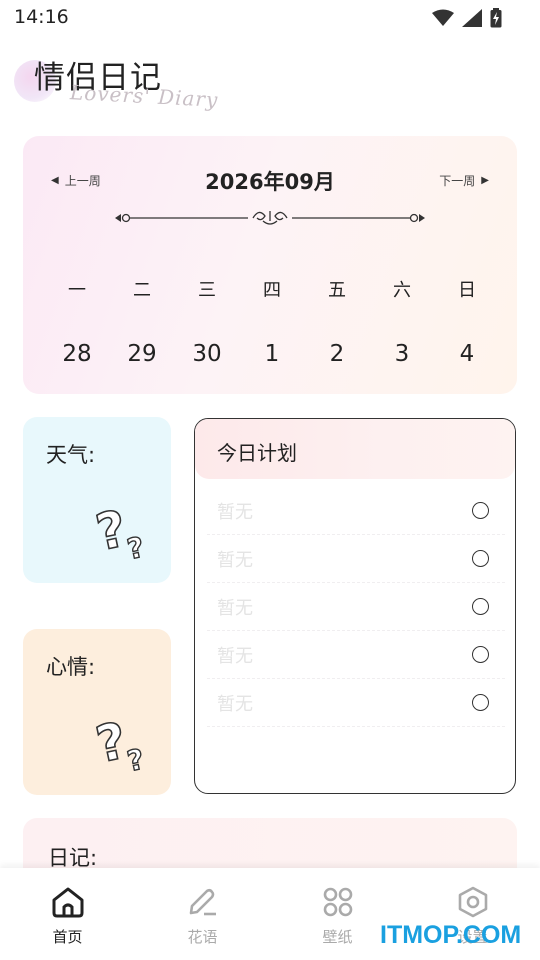 Image resolution: width=540 pixels, height=960 pixels. What do you see at coordinates (337, 937) in the screenshot?
I see `nav-label: 壁纸` at bounding box center [337, 937].